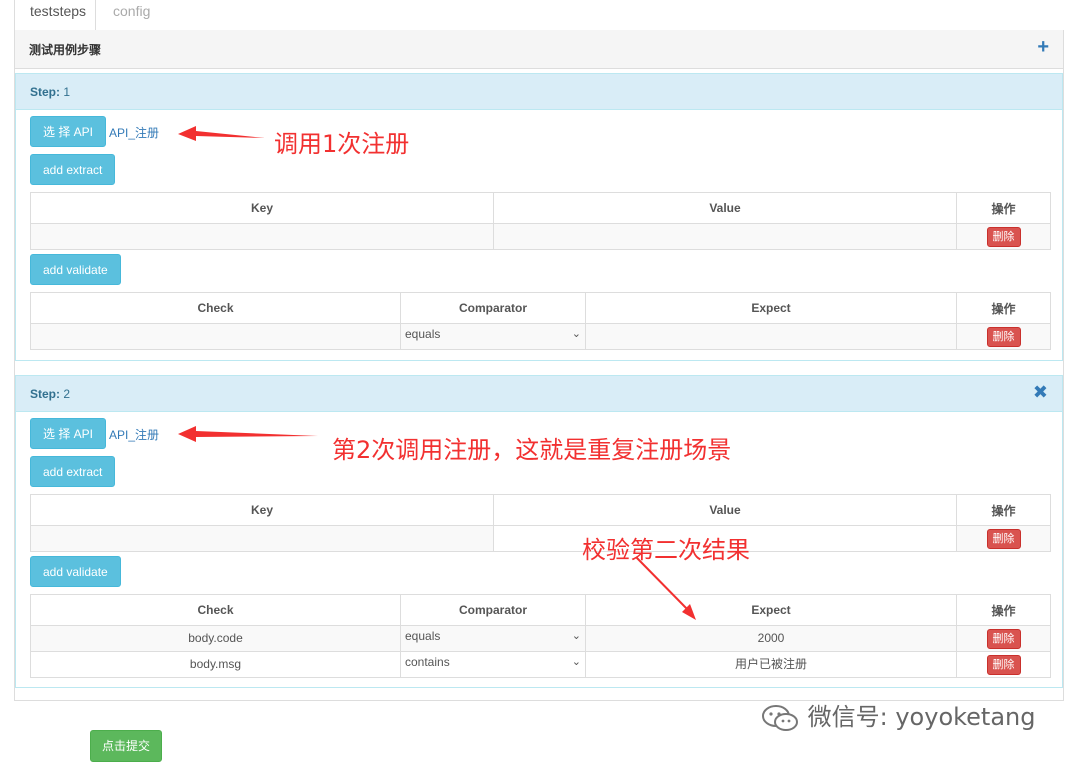 The height and width of the screenshot is (763, 1080). I want to click on wechat-icon, so click(780, 718).